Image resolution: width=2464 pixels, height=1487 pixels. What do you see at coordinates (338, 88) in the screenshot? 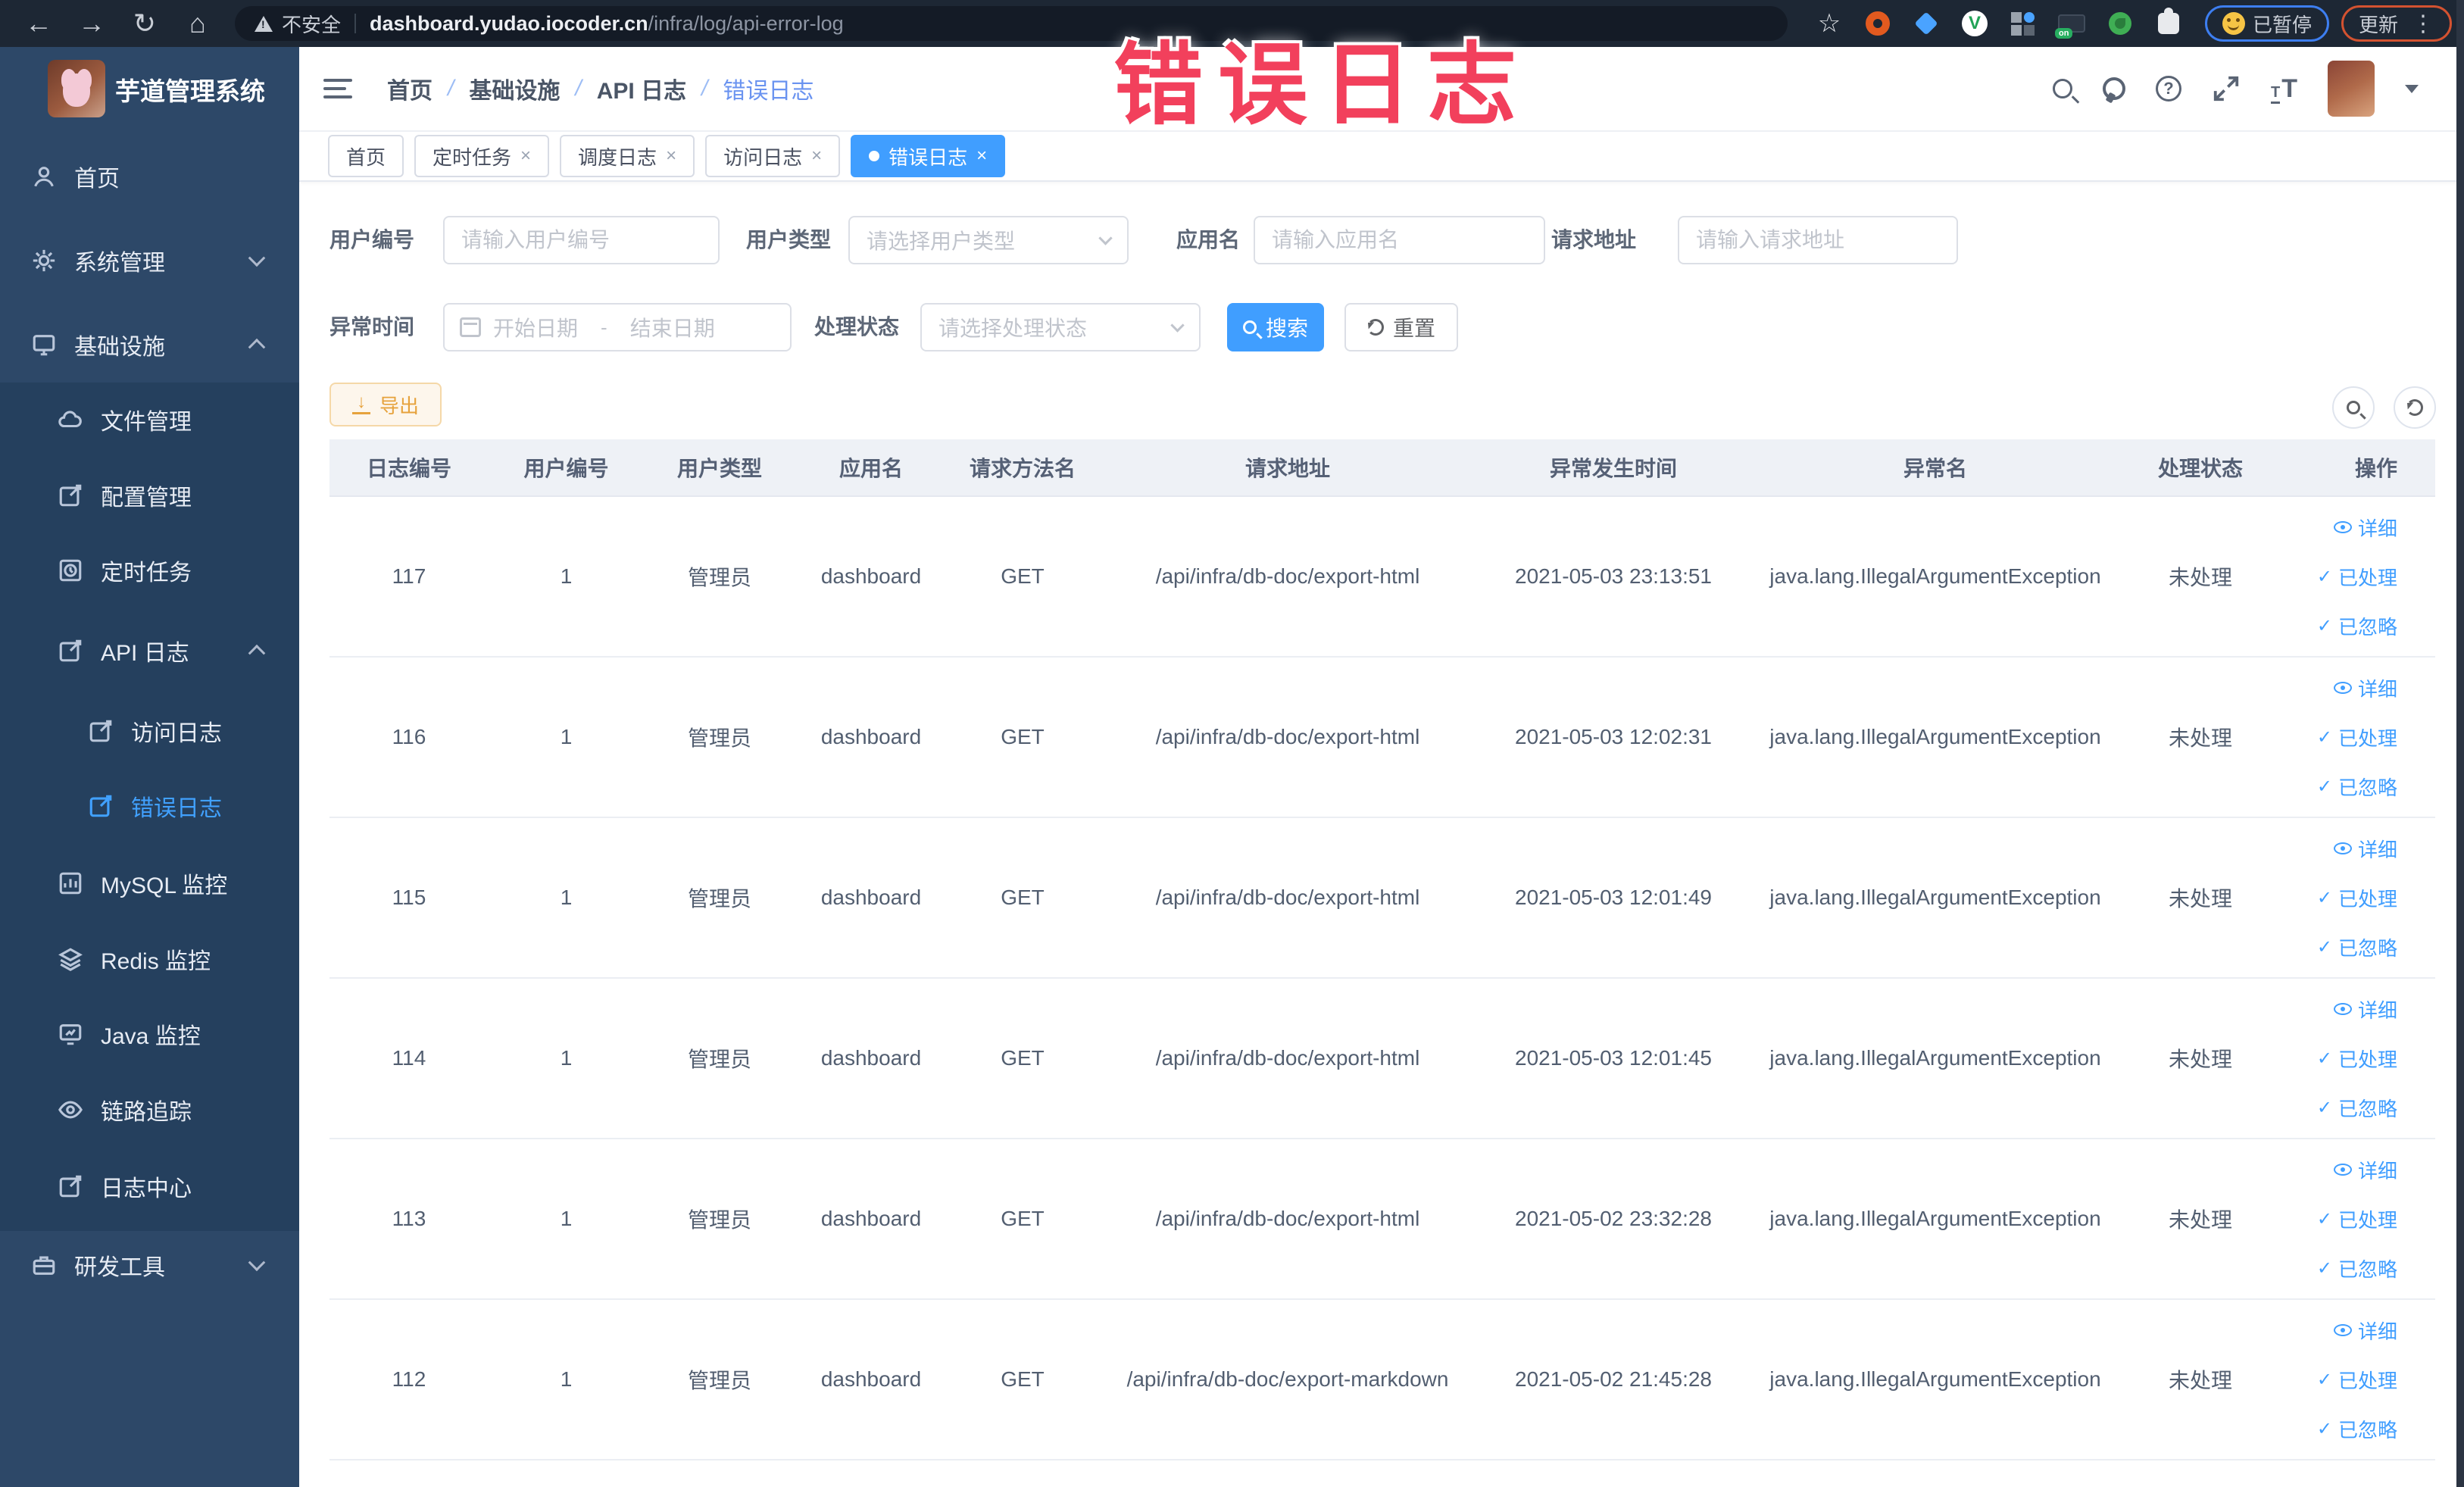
I see `sidebar-collapse-icon` at bounding box center [338, 88].